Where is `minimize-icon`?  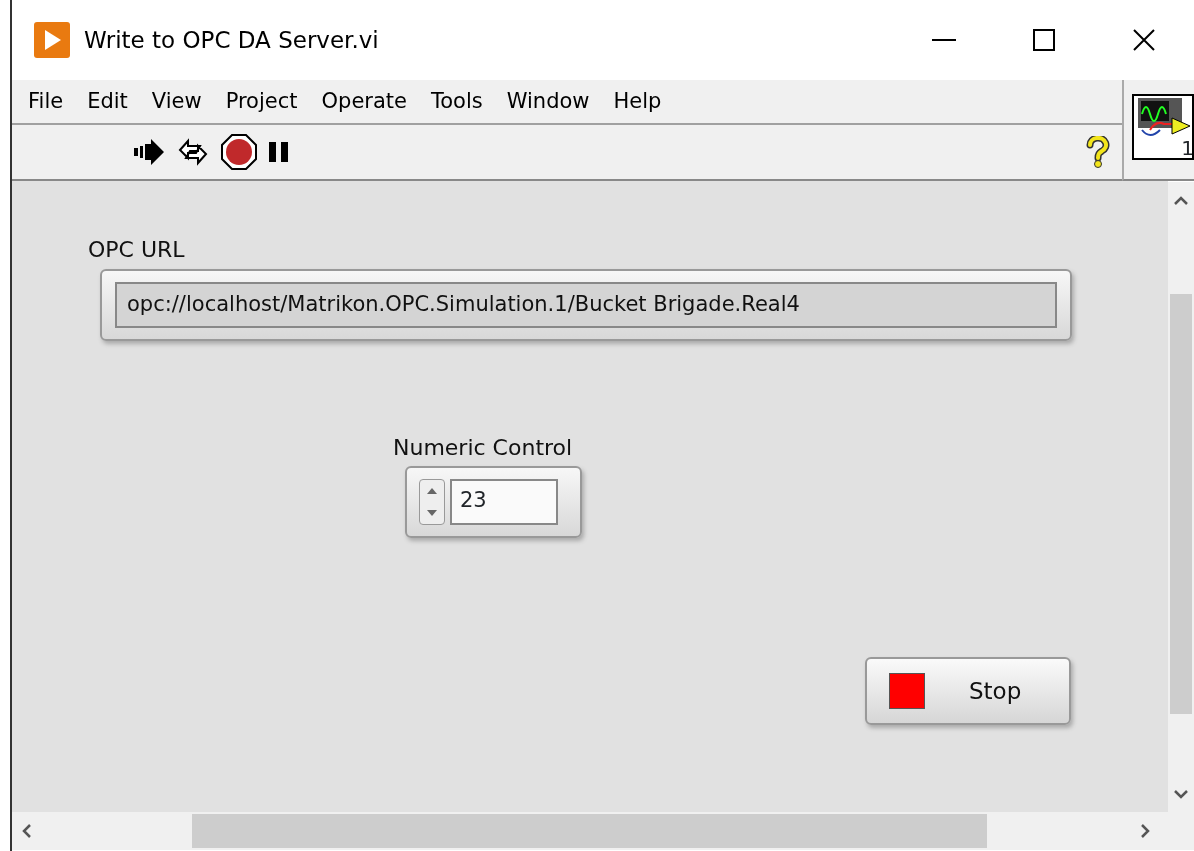
minimize-icon is located at coordinates (944, 40).